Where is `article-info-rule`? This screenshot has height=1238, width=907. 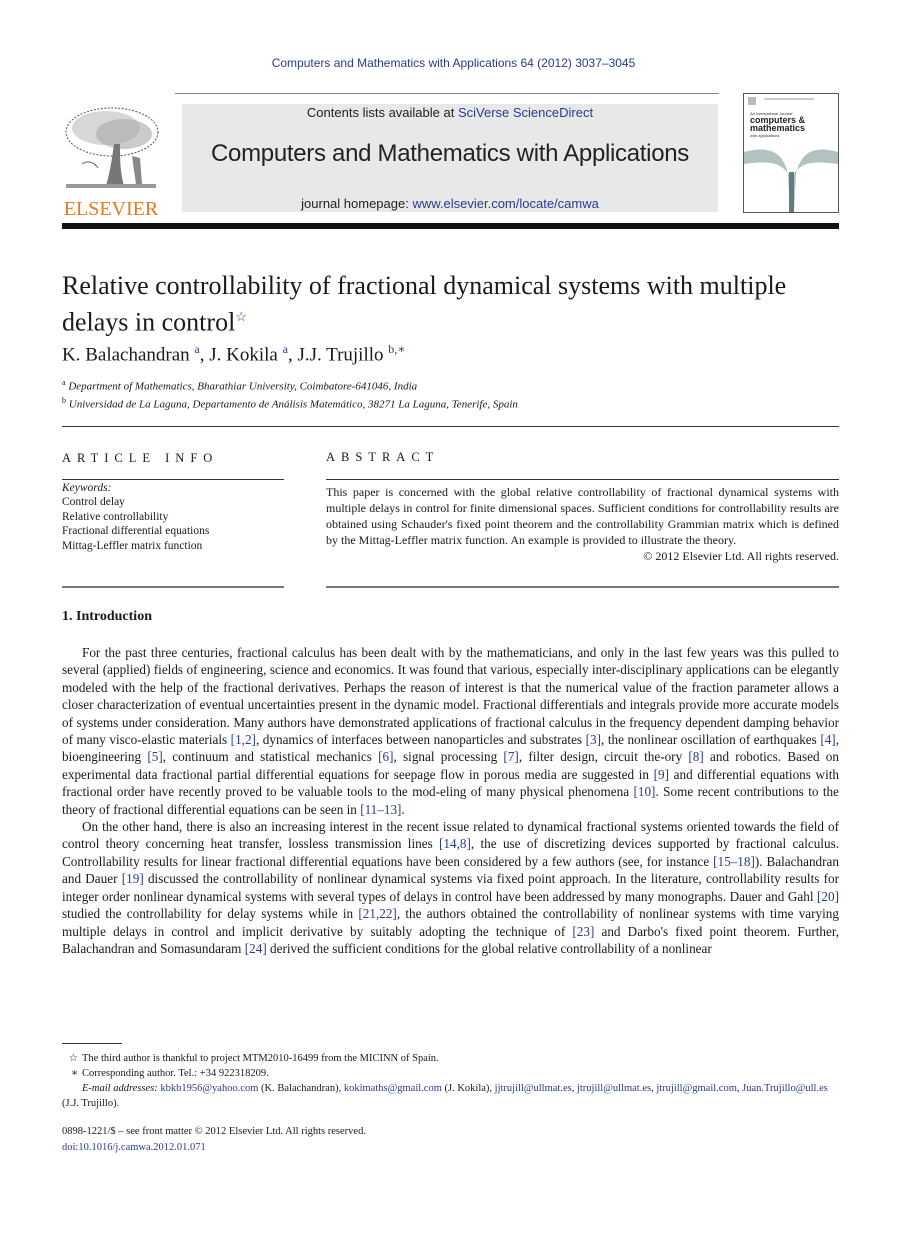
article-info-rule is located at coordinates (173, 479).